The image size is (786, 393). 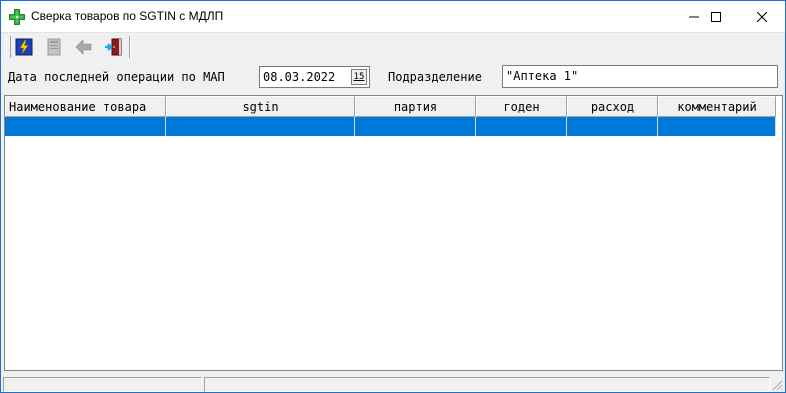 What do you see at coordinates (393, 16) in the screenshot?
I see `title-bar: Сверка товаров по SGTIN с МДЛП` at bounding box center [393, 16].